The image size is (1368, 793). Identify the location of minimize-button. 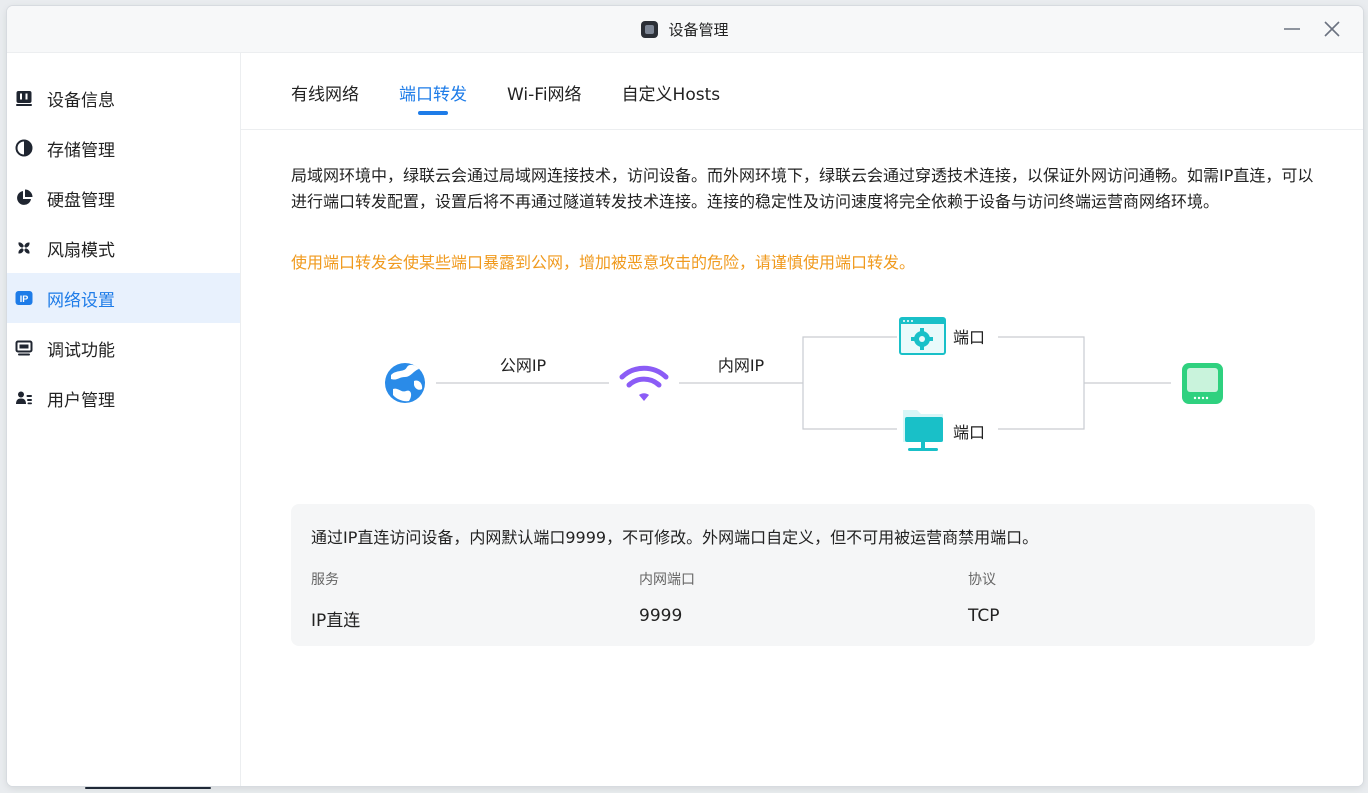
(1292, 29).